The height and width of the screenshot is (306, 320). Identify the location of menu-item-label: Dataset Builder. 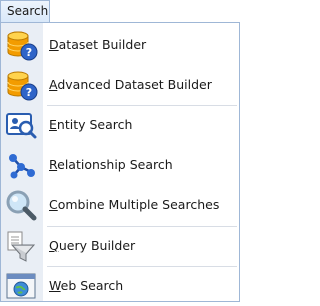
(98, 44).